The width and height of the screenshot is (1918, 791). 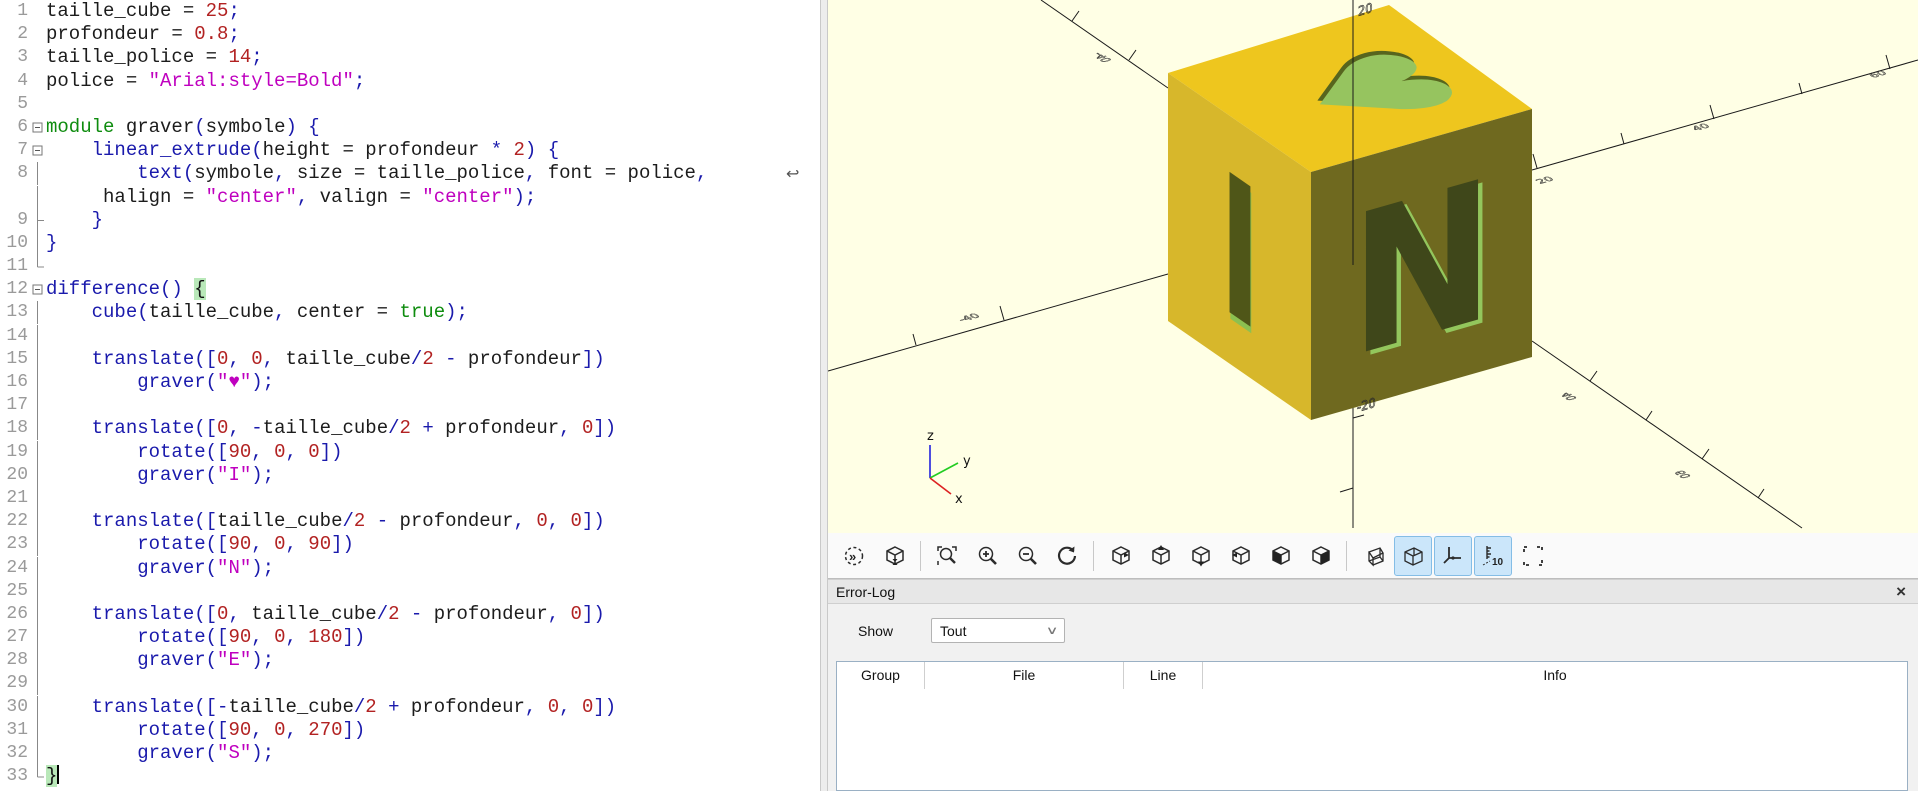 I want to click on show-axes-icon, so click(x=1452, y=555).